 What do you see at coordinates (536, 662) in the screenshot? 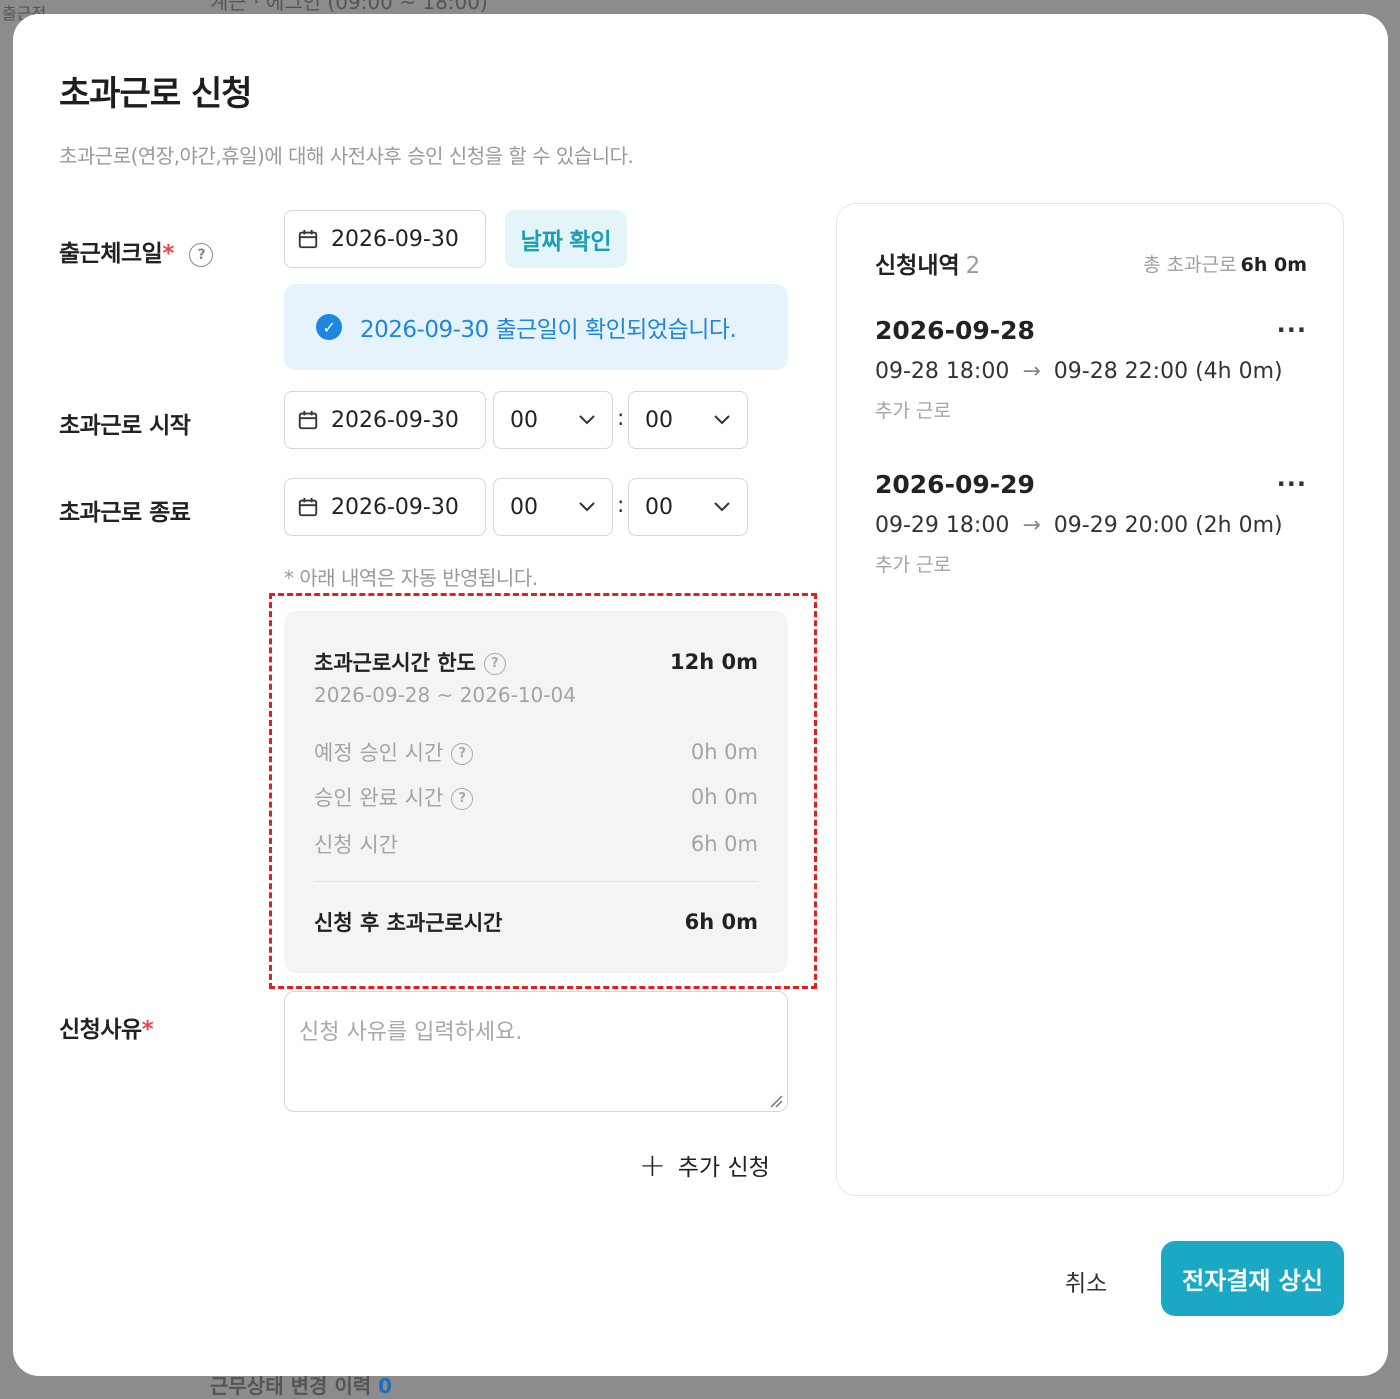
I see `limit-row: 초과근로시간 한도? 12h 0m` at bounding box center [536, 662].